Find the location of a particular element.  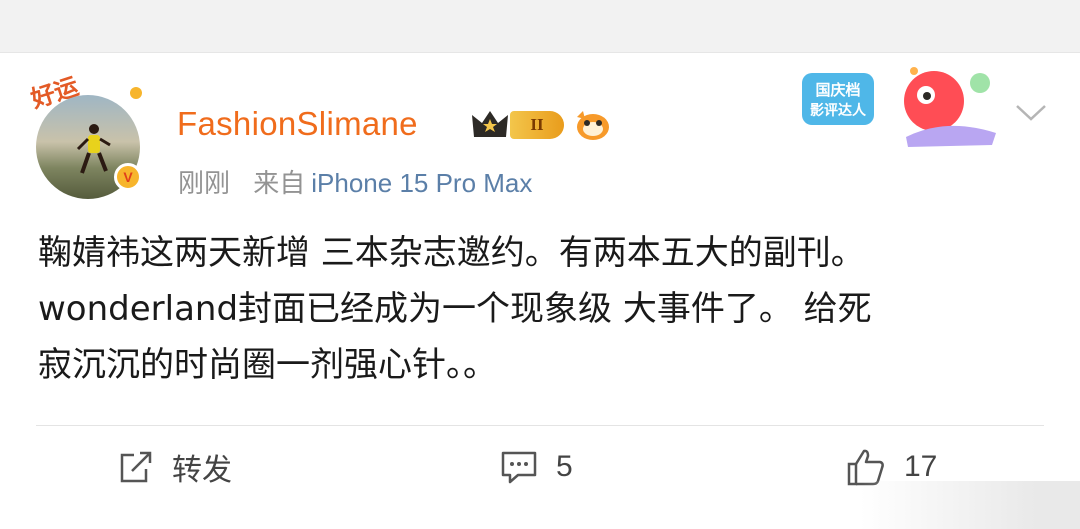

post-text-line: wonderland封面已经成为一个现象级 大事件了。 给死 is located at coordinates (455, 309).